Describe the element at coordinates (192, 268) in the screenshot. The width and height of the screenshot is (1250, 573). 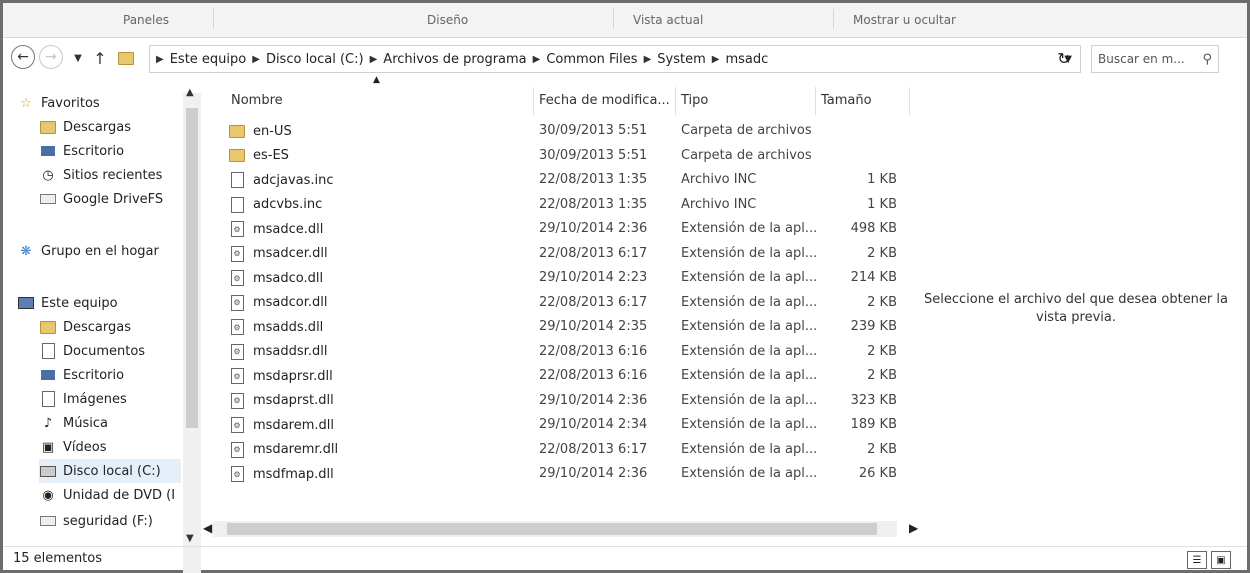
I see `sidebar-scrollbar-thumb` at that location.